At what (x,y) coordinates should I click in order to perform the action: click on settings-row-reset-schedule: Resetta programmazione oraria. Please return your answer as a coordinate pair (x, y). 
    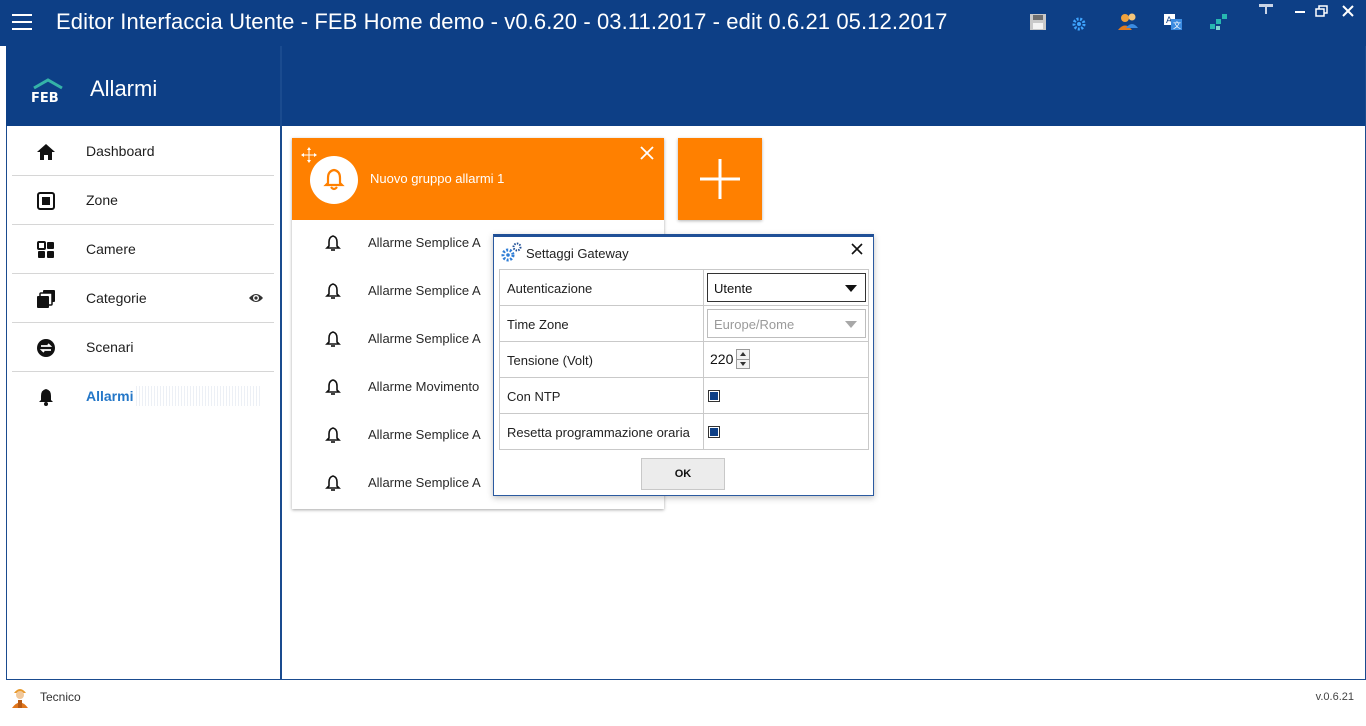
    Looking at the image, I should click on (684, 432).